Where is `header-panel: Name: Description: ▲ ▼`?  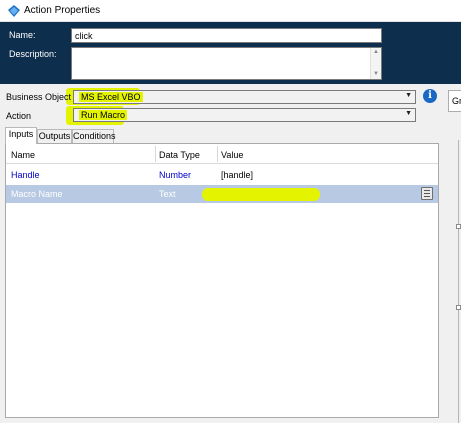 header-panel: Name: Description: ▲ ▼ is located at coordinates (230, 53).